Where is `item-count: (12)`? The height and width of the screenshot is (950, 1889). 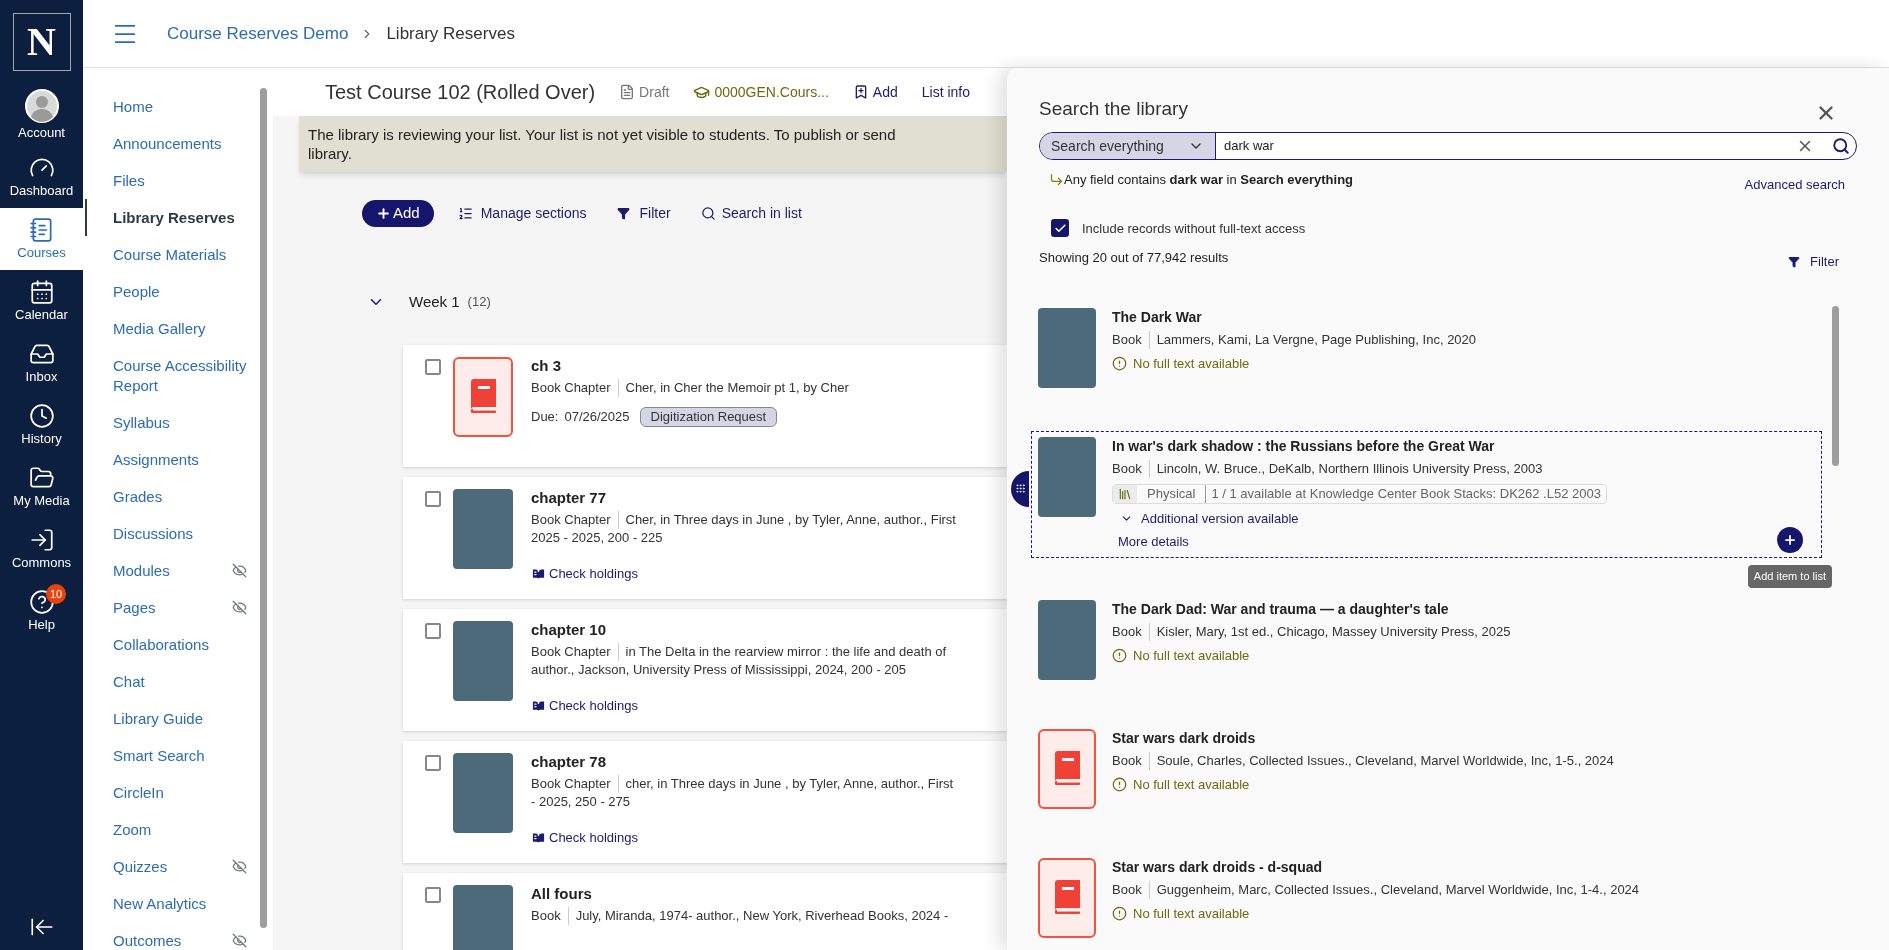
item-count: (12) is located at coordinates (479, 302).